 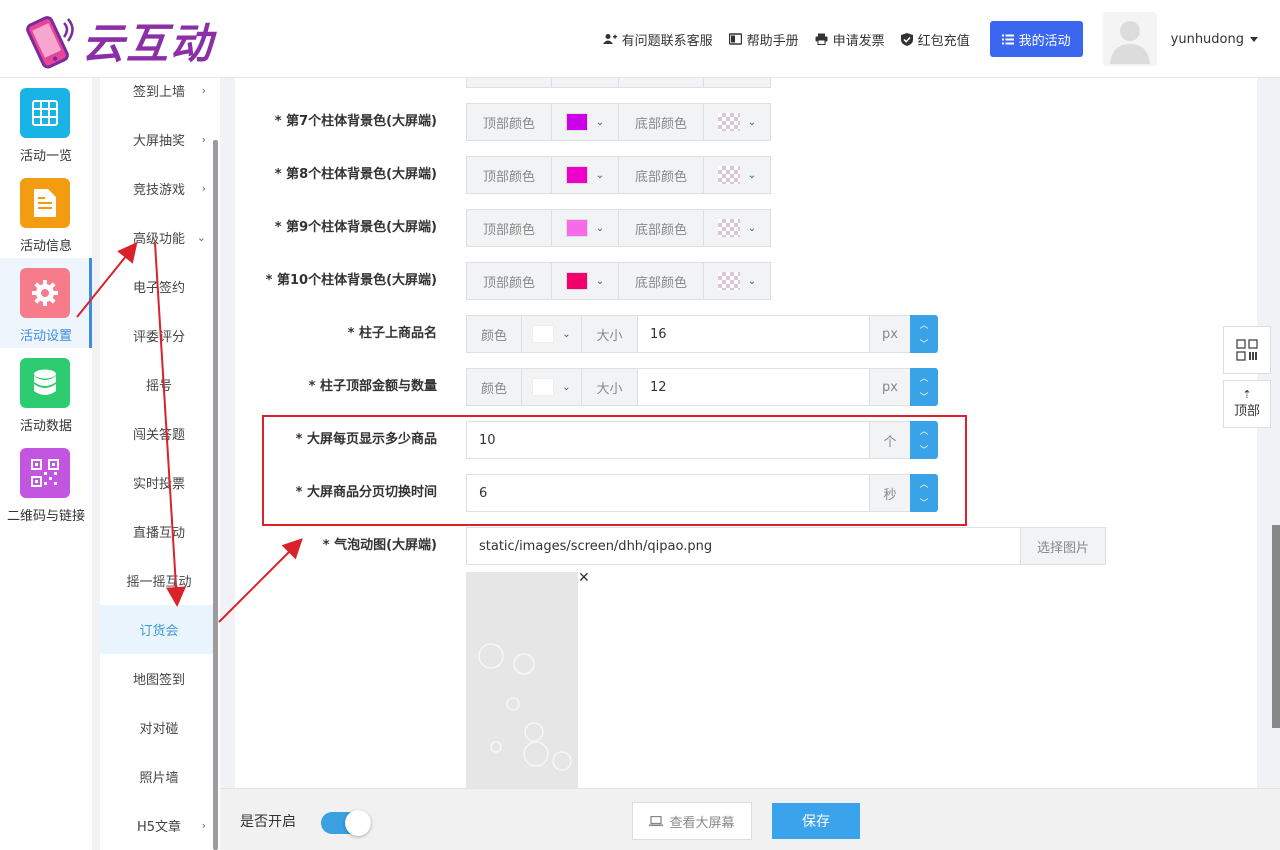 I want to click on submenu-item-live: 直播互动, so click(x=159, y=531).